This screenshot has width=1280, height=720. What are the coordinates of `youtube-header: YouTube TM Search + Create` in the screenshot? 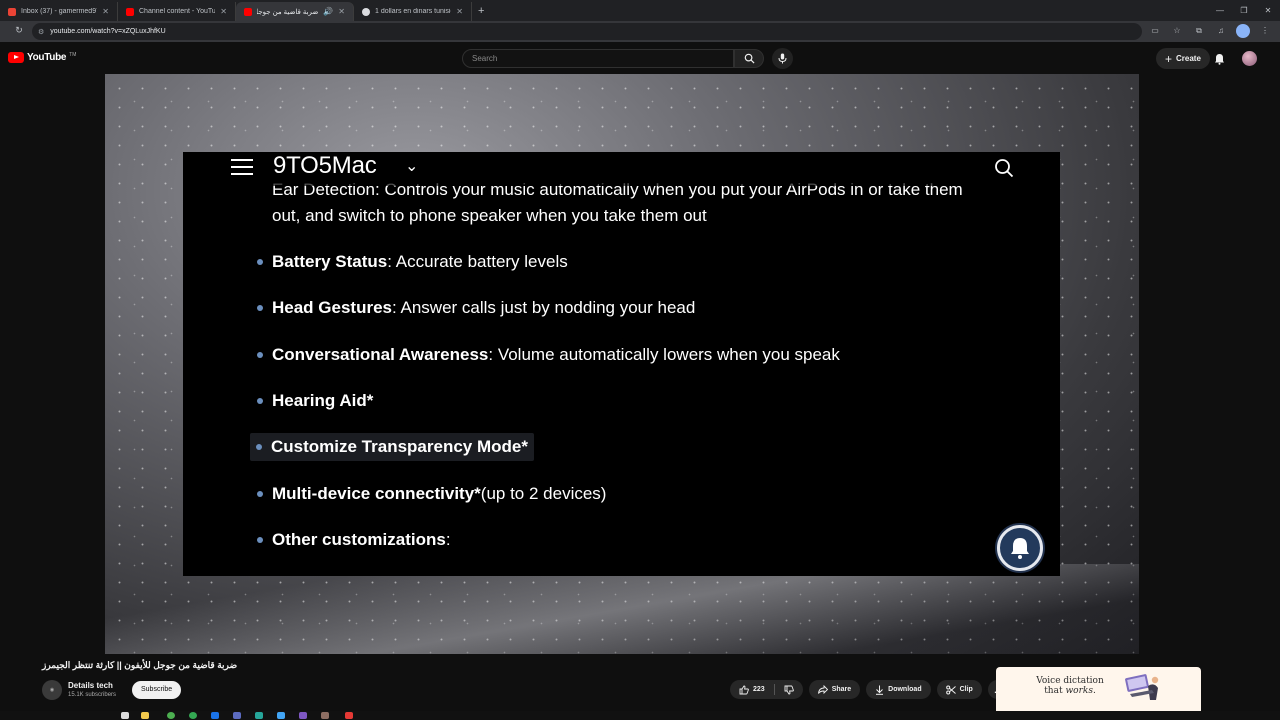 It's located at (640, 58).